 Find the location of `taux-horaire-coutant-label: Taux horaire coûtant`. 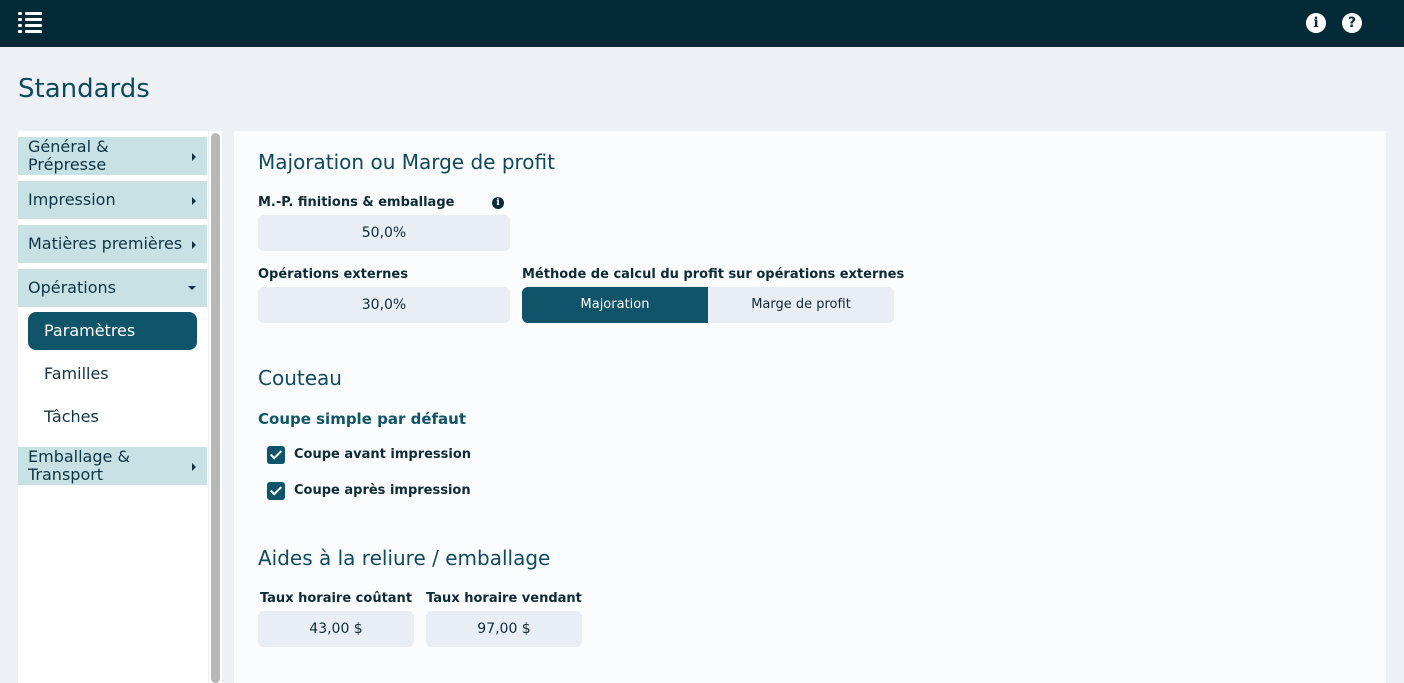

taux-horaire-coutant-label: Taux horaire coûtant is located at coordinates (336, 598).